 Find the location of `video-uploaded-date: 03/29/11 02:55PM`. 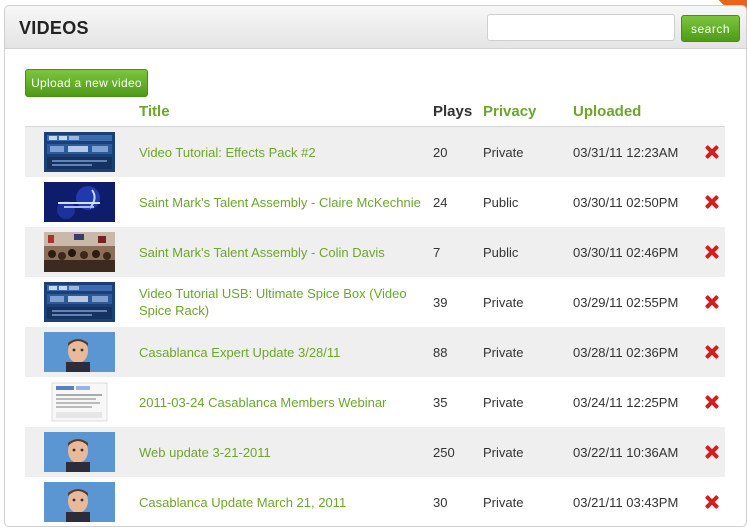

video-uploaded-date: 03/29/11 02:55PM is located at coordinates (626, 302).